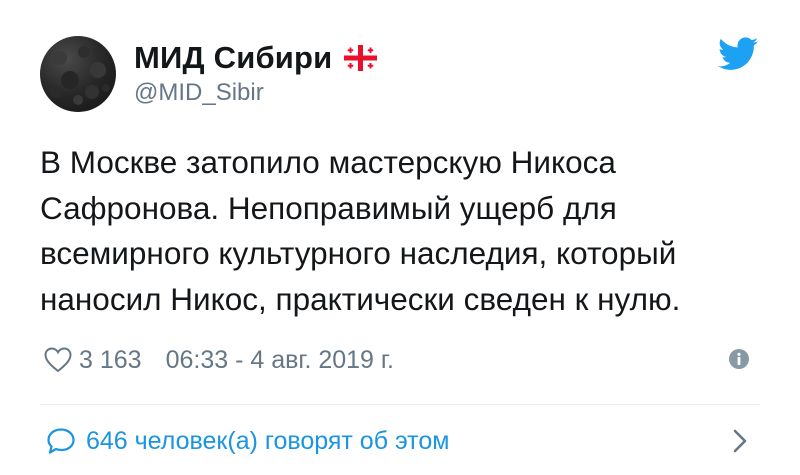 This screenshot has height=475, width=800. I want to click on replies-link: 646 человек(а) говорят об этом, so click(247, 441).